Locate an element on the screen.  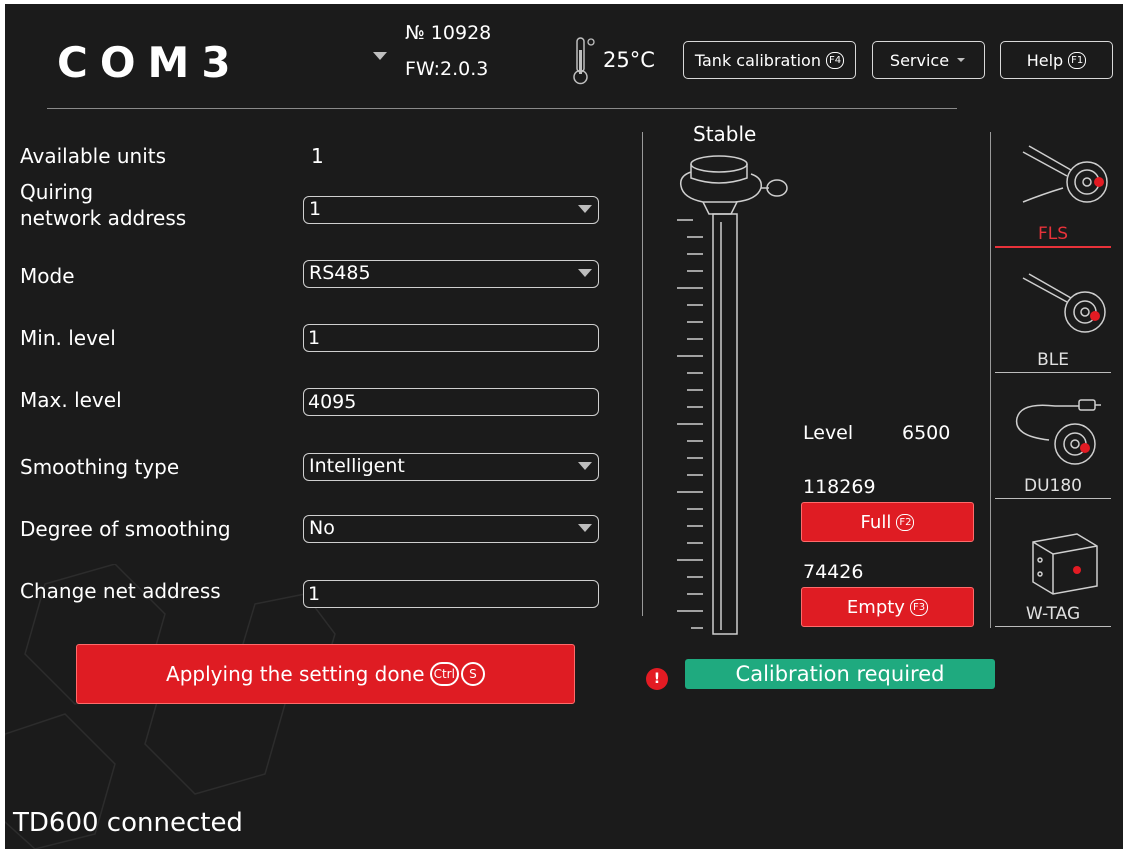
du180-sensor-icon is located at coordinates (1058, 432).